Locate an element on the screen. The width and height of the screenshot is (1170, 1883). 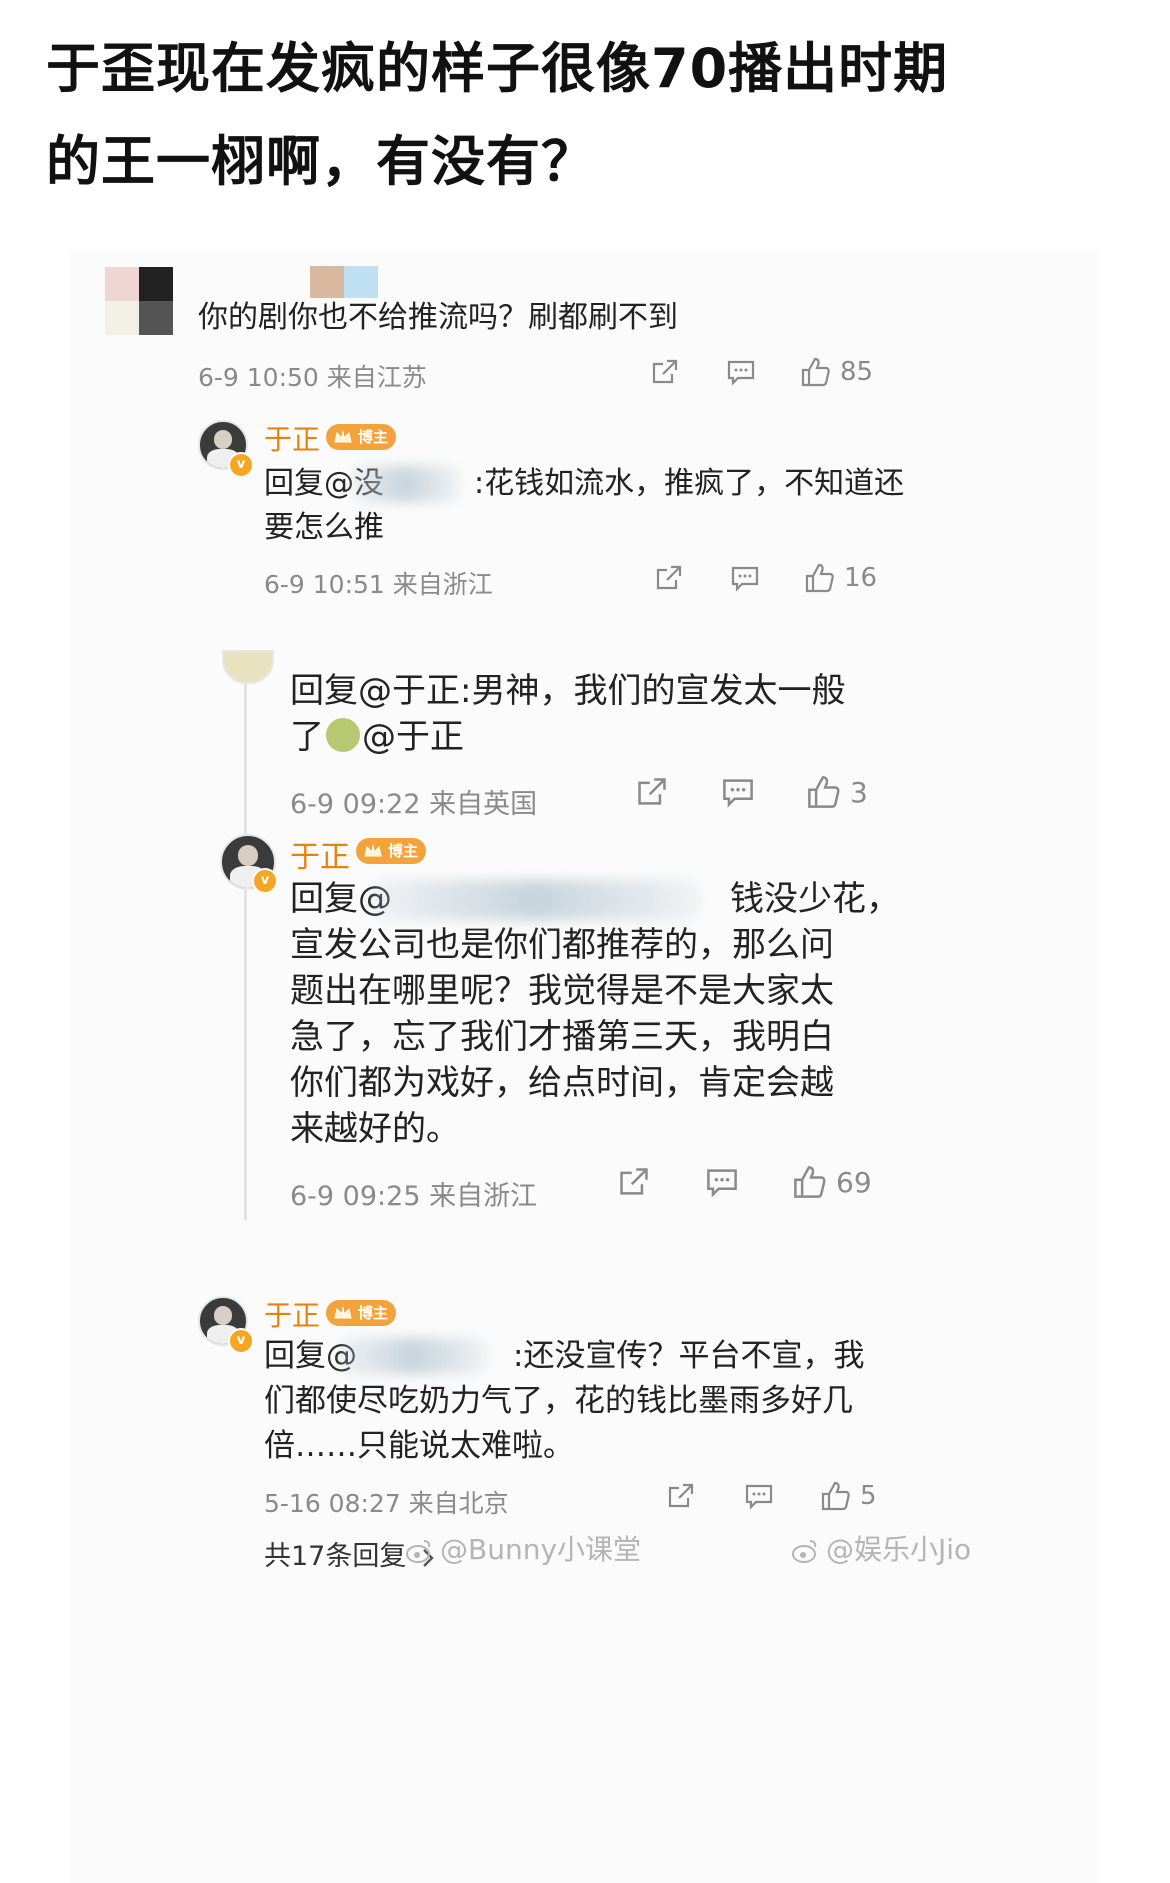
mention-link: @于正 is located at coordinates (413, 737).